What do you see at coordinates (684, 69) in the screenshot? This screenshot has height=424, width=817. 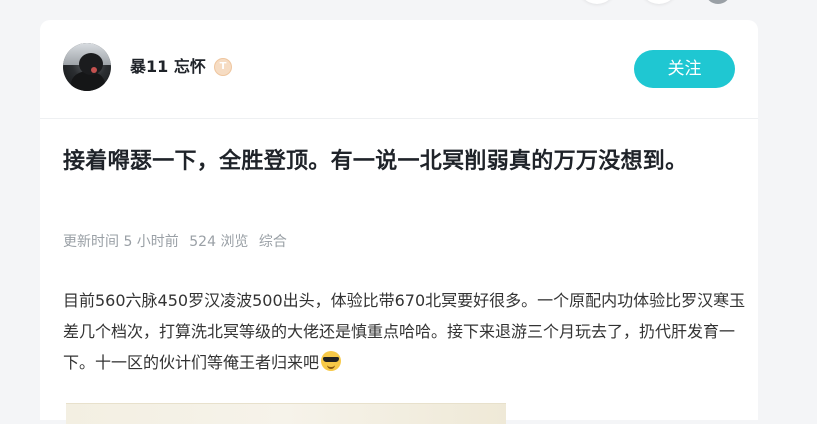 I see `follow-button: 关注` at bounding box center [684, 69].